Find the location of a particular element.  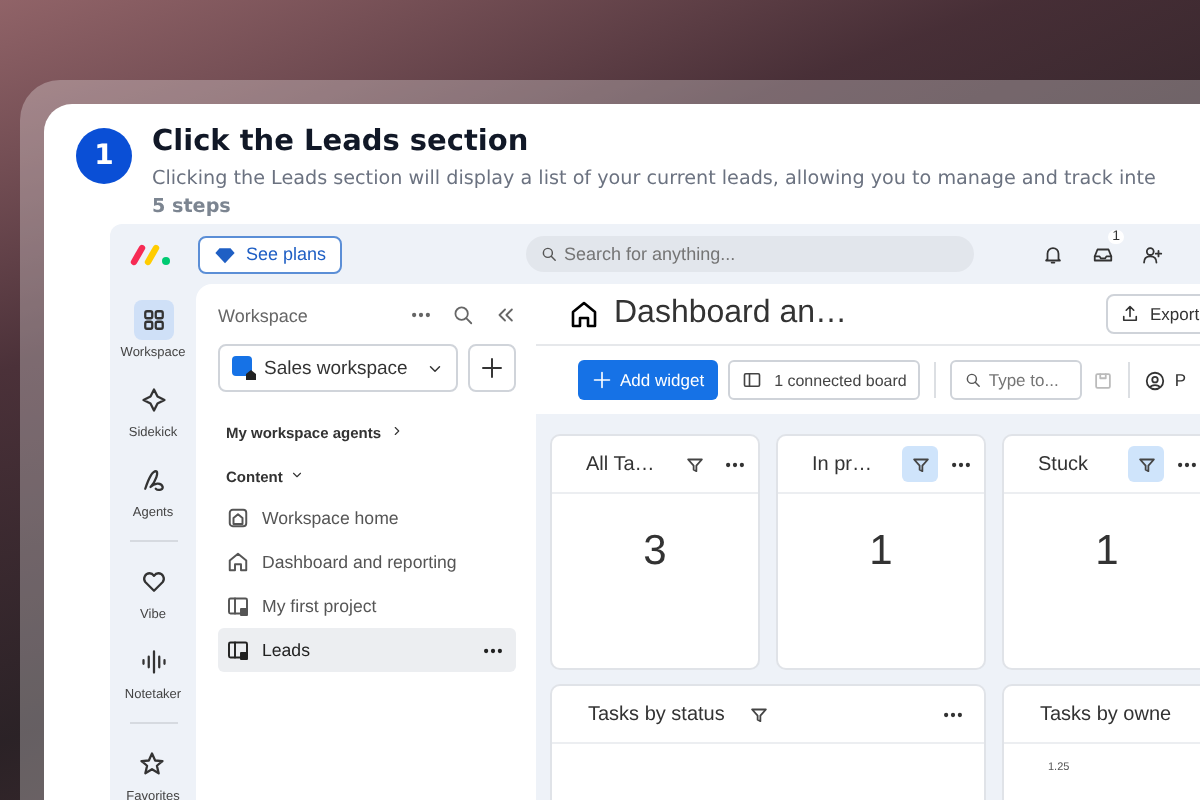

sidebar-item: Workspace home is located at coordinates (367, 518).